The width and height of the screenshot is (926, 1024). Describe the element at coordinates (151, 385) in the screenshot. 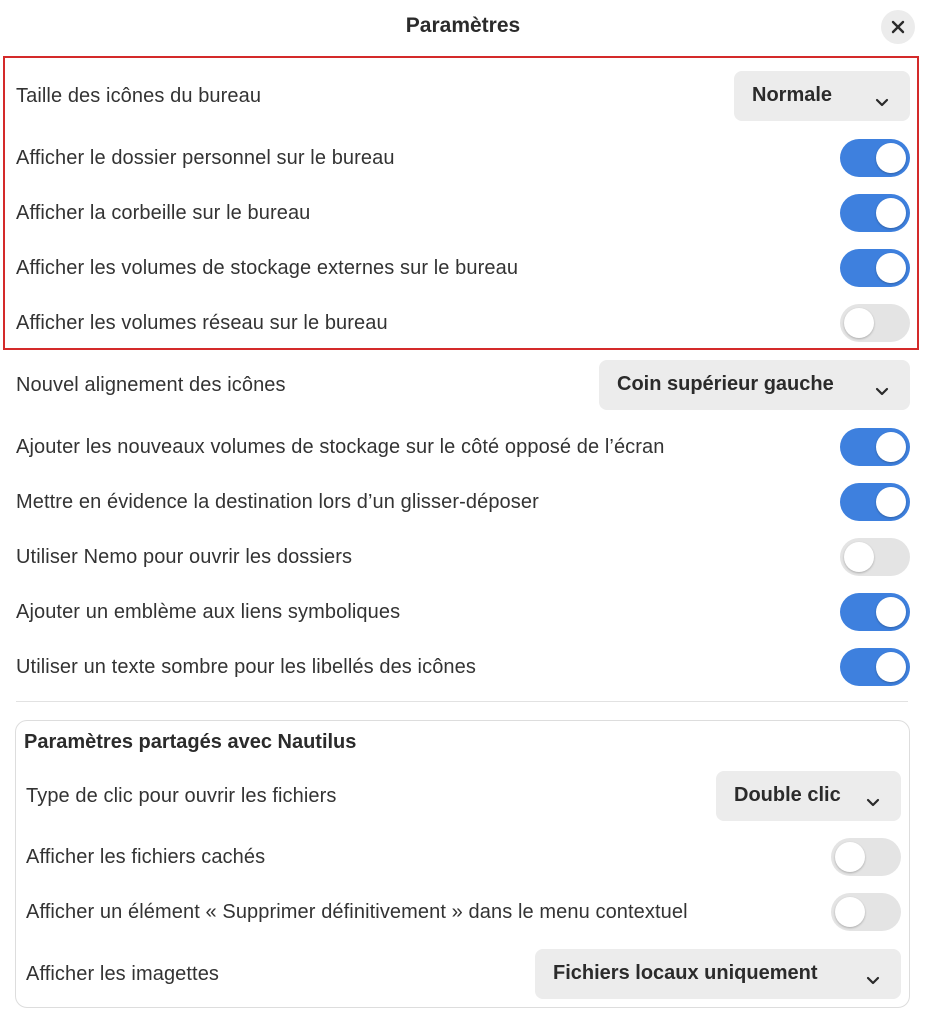

I see `new-icon-alignment-label: Nouvel alignement des icônes` at that location.